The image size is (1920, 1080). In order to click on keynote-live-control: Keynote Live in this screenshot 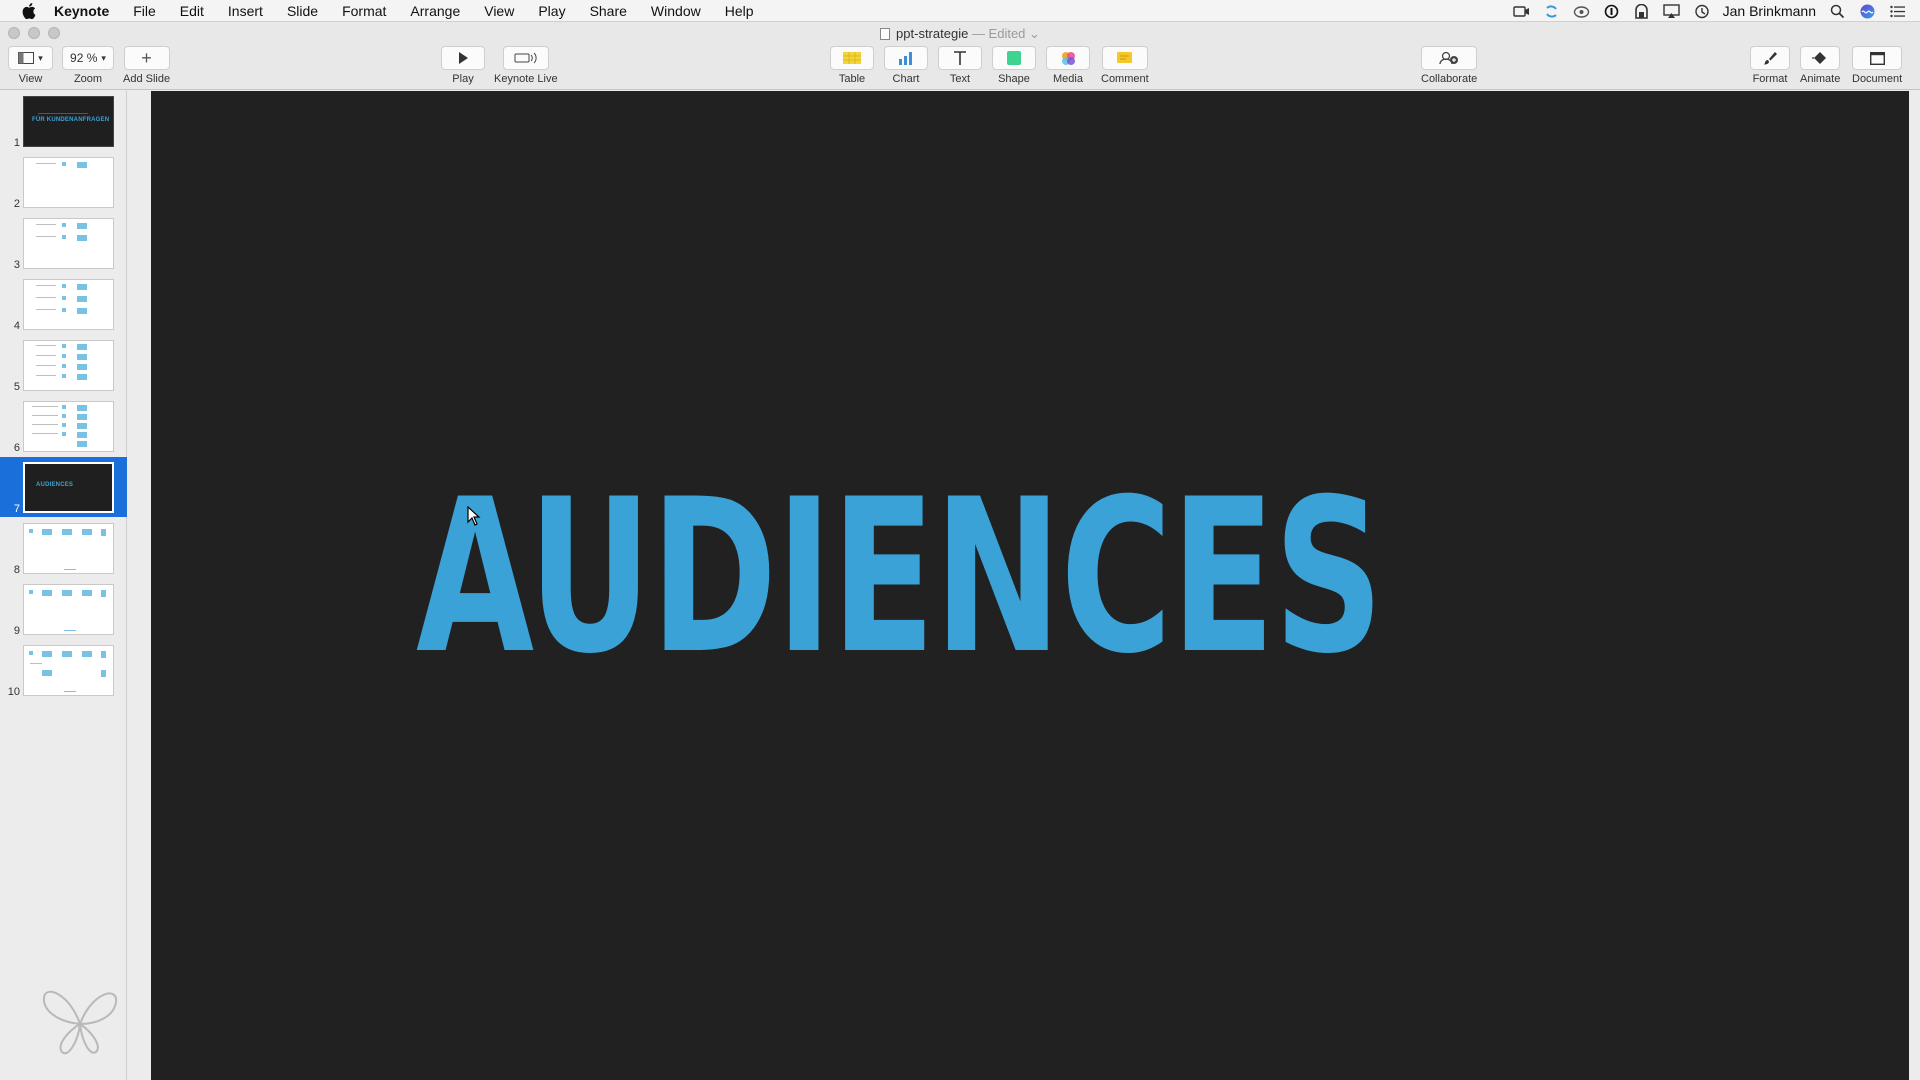, I will do `click(526, 65)`.